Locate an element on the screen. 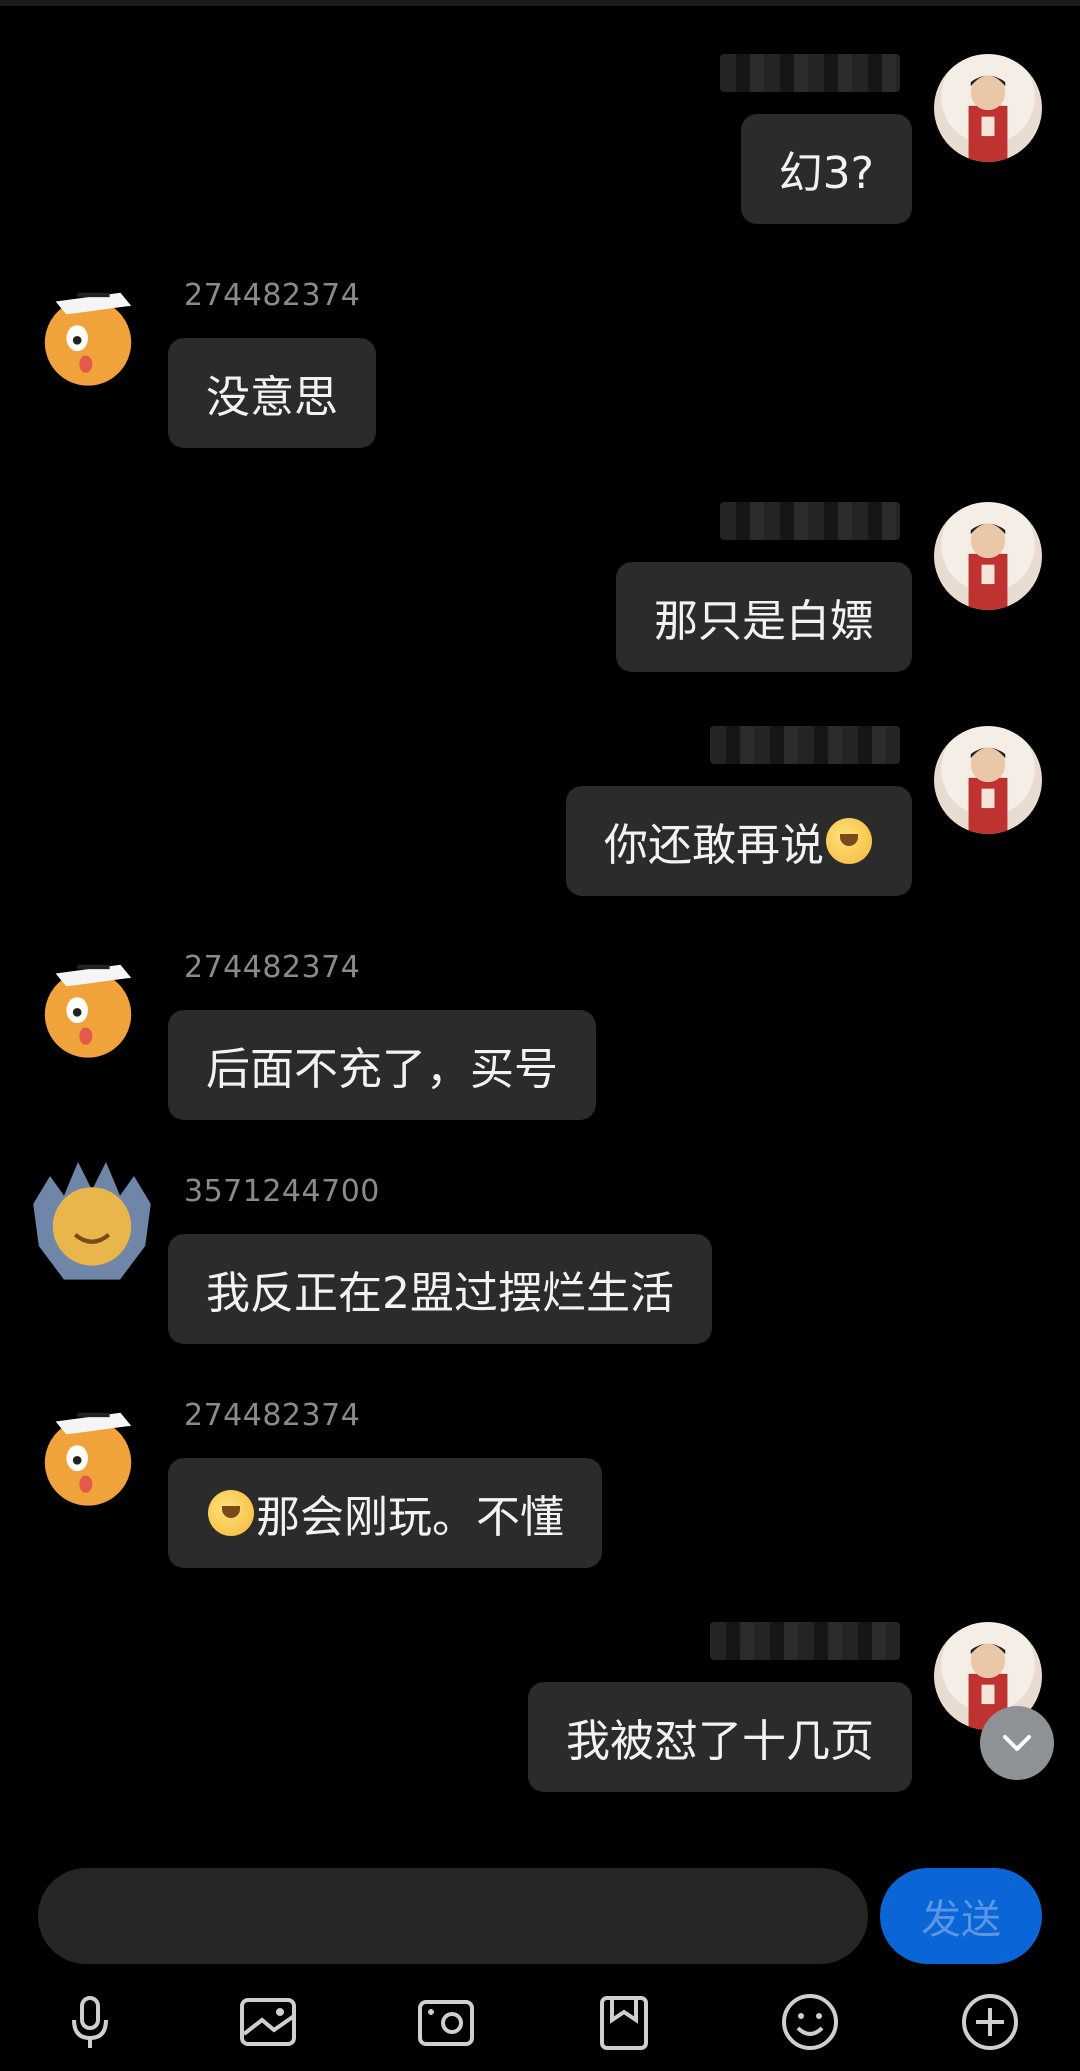  input-toolbar is located at coordinates (540, 2022).